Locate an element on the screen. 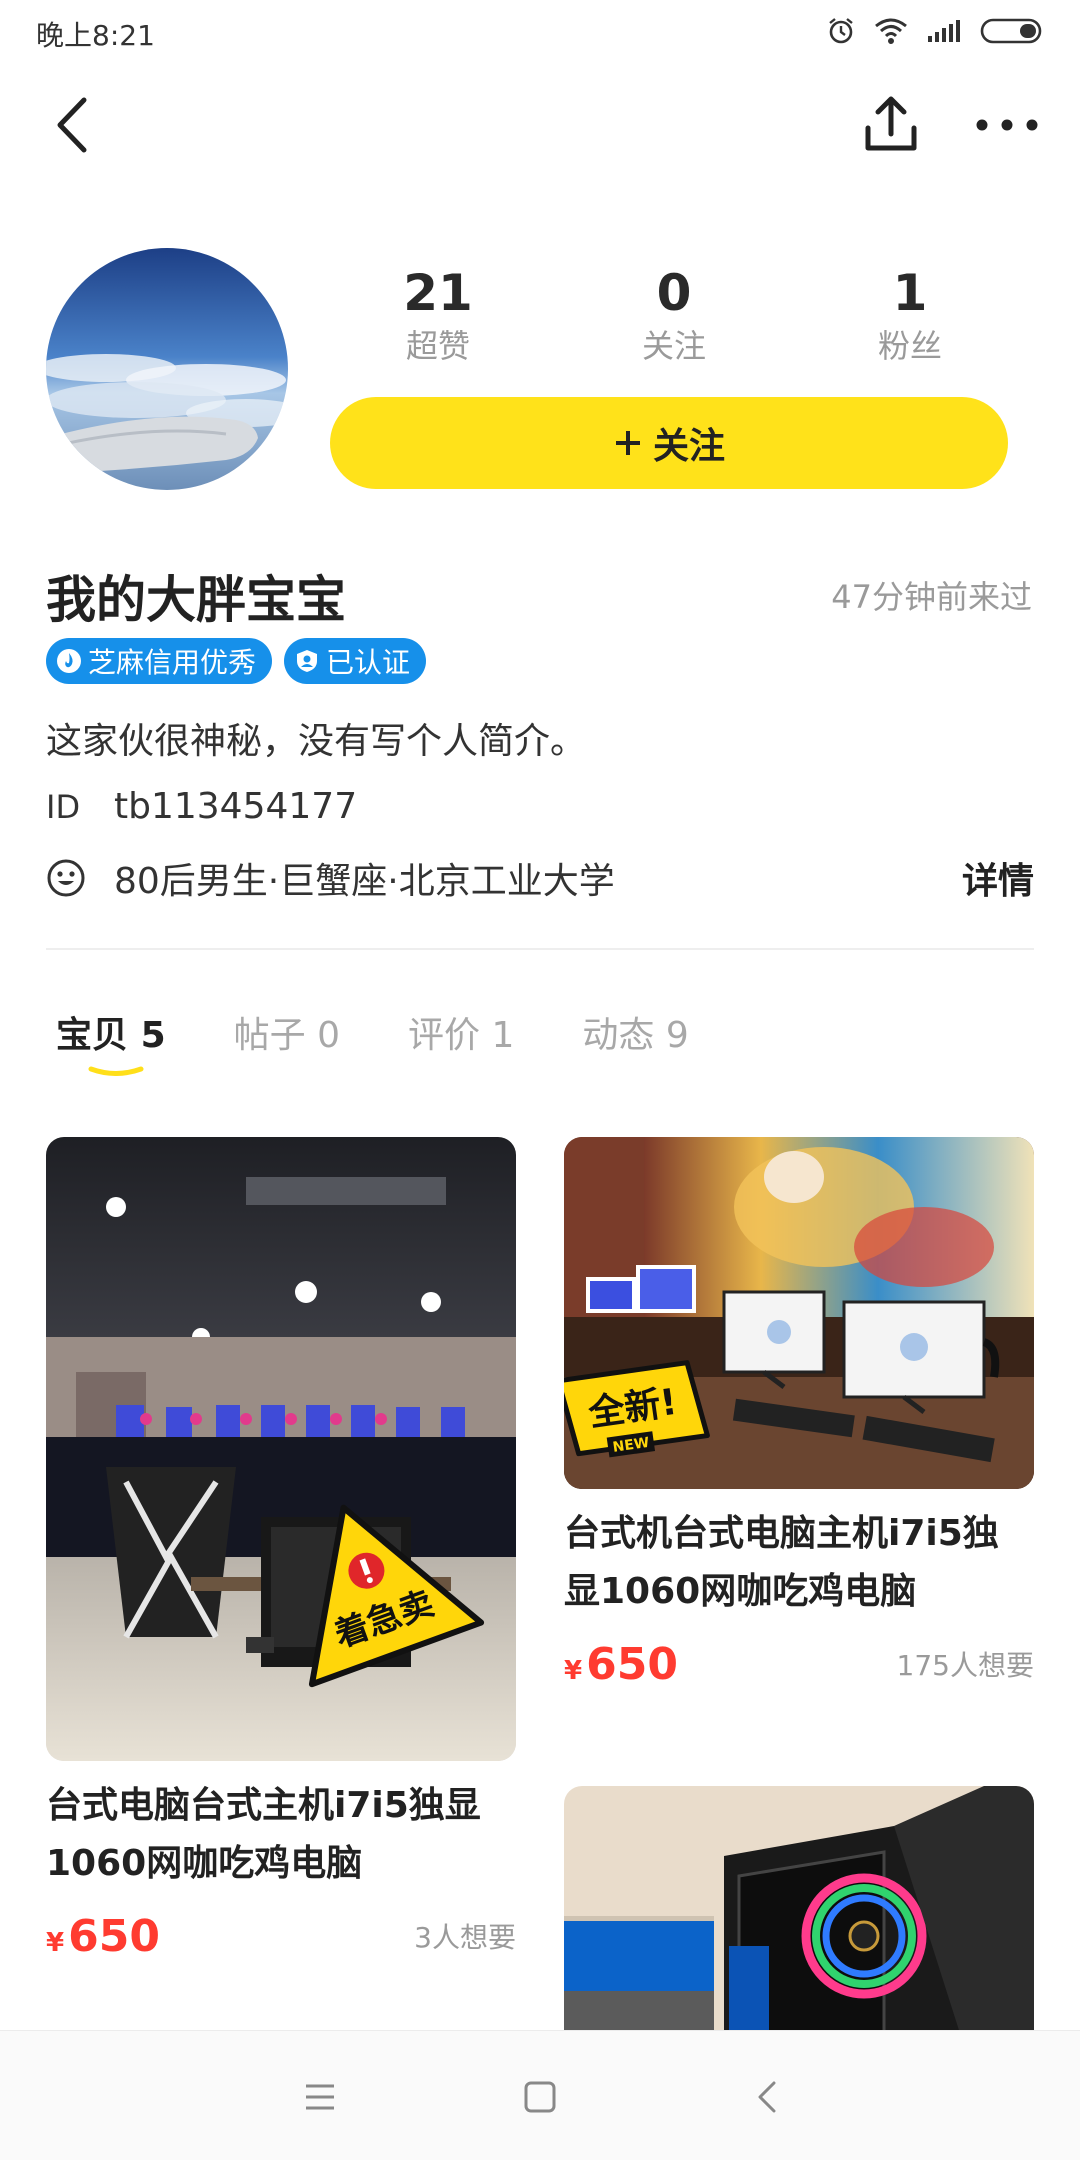 The image size is (1080, 2160). signal-icon is located at coordinates (944, 31).